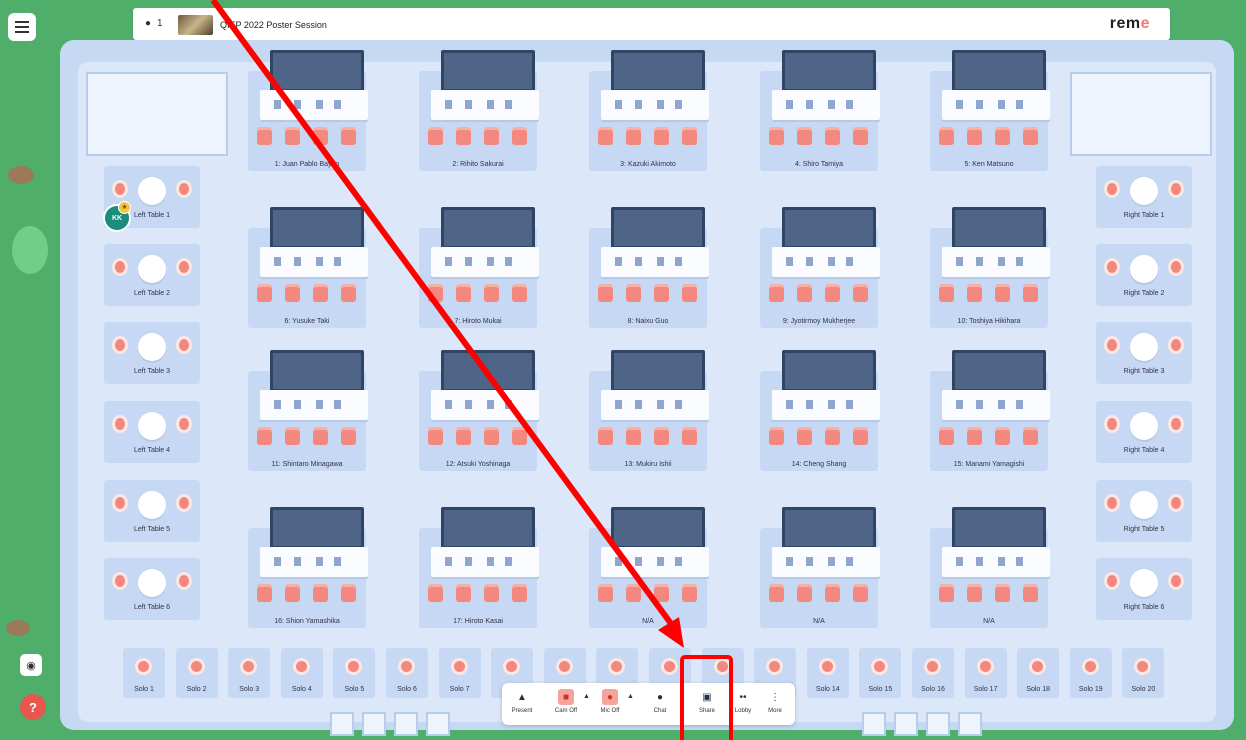 This screenshot has height=740, width=1246. What do you see at coordinates (880, 673) in the screenshot?
I see `solo-table: Solo 15` at bounding box center [880, 673].